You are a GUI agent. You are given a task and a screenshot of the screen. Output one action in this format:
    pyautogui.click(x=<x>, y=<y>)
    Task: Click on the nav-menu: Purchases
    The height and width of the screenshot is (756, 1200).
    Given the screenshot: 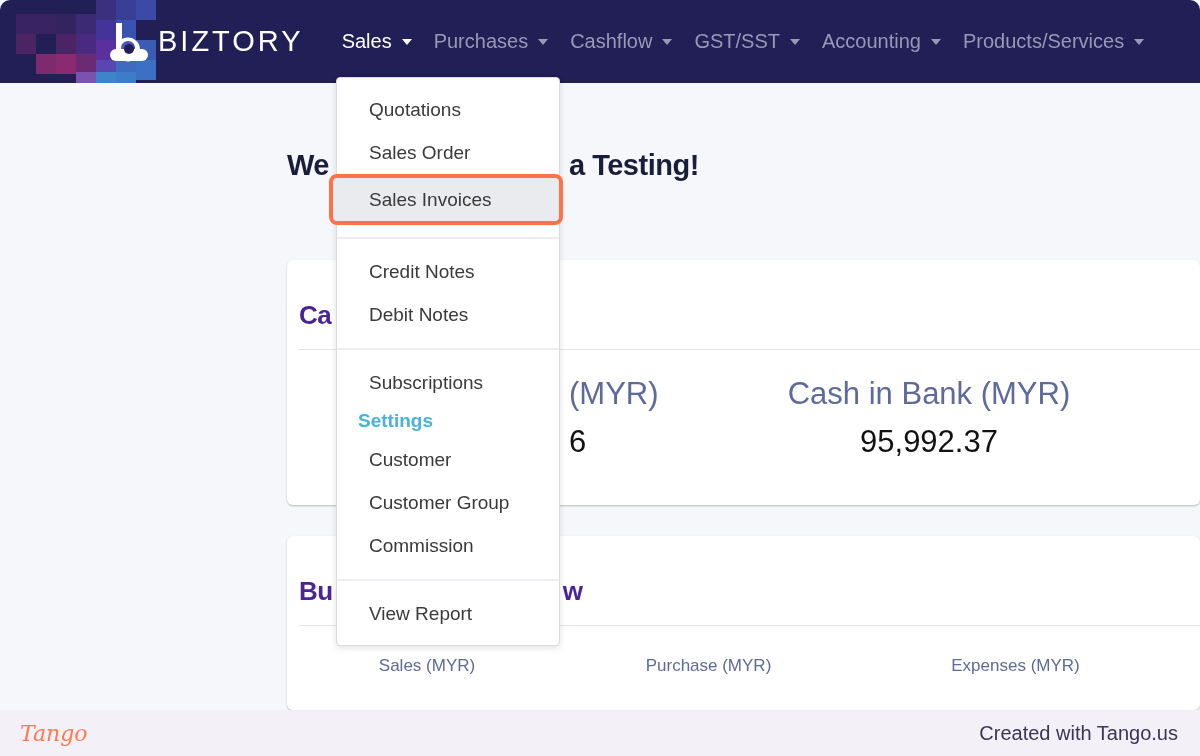 What is the action you would take?
    pyautogui.click(x=491, y=41)
    